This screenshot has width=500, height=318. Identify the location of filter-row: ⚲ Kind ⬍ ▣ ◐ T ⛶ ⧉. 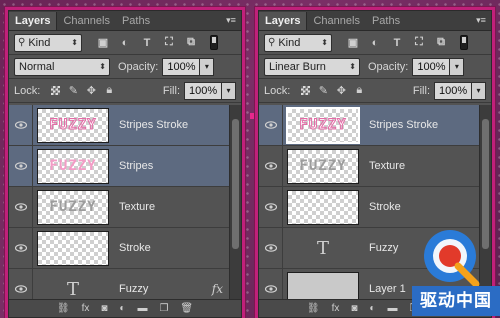
(375, 43).